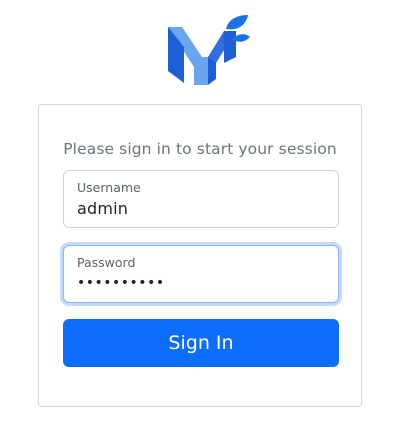 The image size is (402, 428). I want to click on password-field: Password ••••••••••, so click(201, 274).